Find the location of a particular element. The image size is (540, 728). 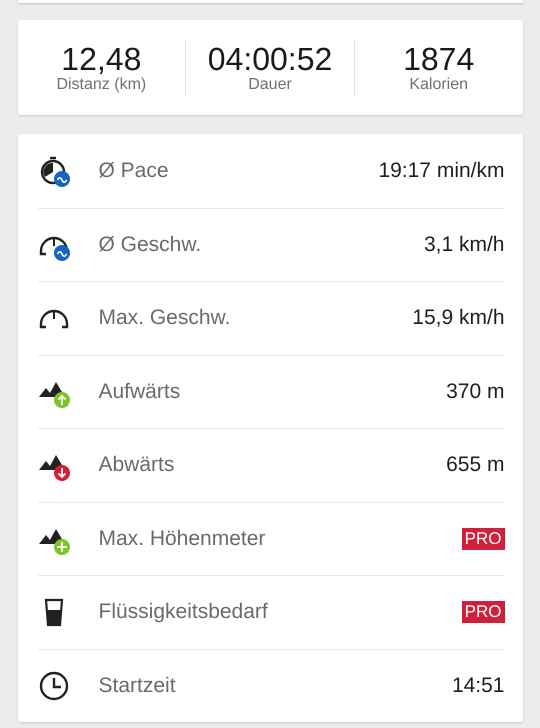

stat-label: Max. Geschw. is located at coordinates (165, 318).